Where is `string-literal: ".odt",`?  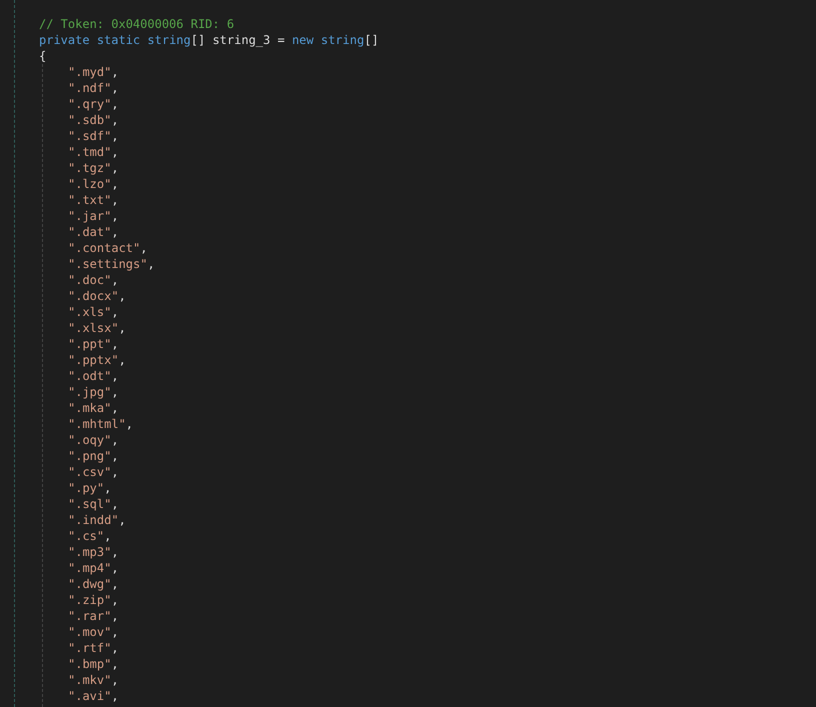 string-literal: ".odt", is located at coordinates (93, 376).